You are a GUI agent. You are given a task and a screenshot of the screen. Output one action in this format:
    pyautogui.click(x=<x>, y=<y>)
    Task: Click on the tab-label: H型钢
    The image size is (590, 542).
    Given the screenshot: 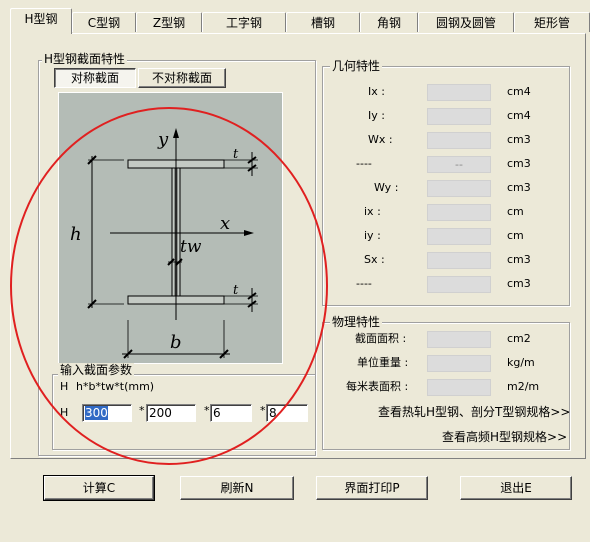 What is the action you would take?
    pyautogui.click(x=41, y=19)
    